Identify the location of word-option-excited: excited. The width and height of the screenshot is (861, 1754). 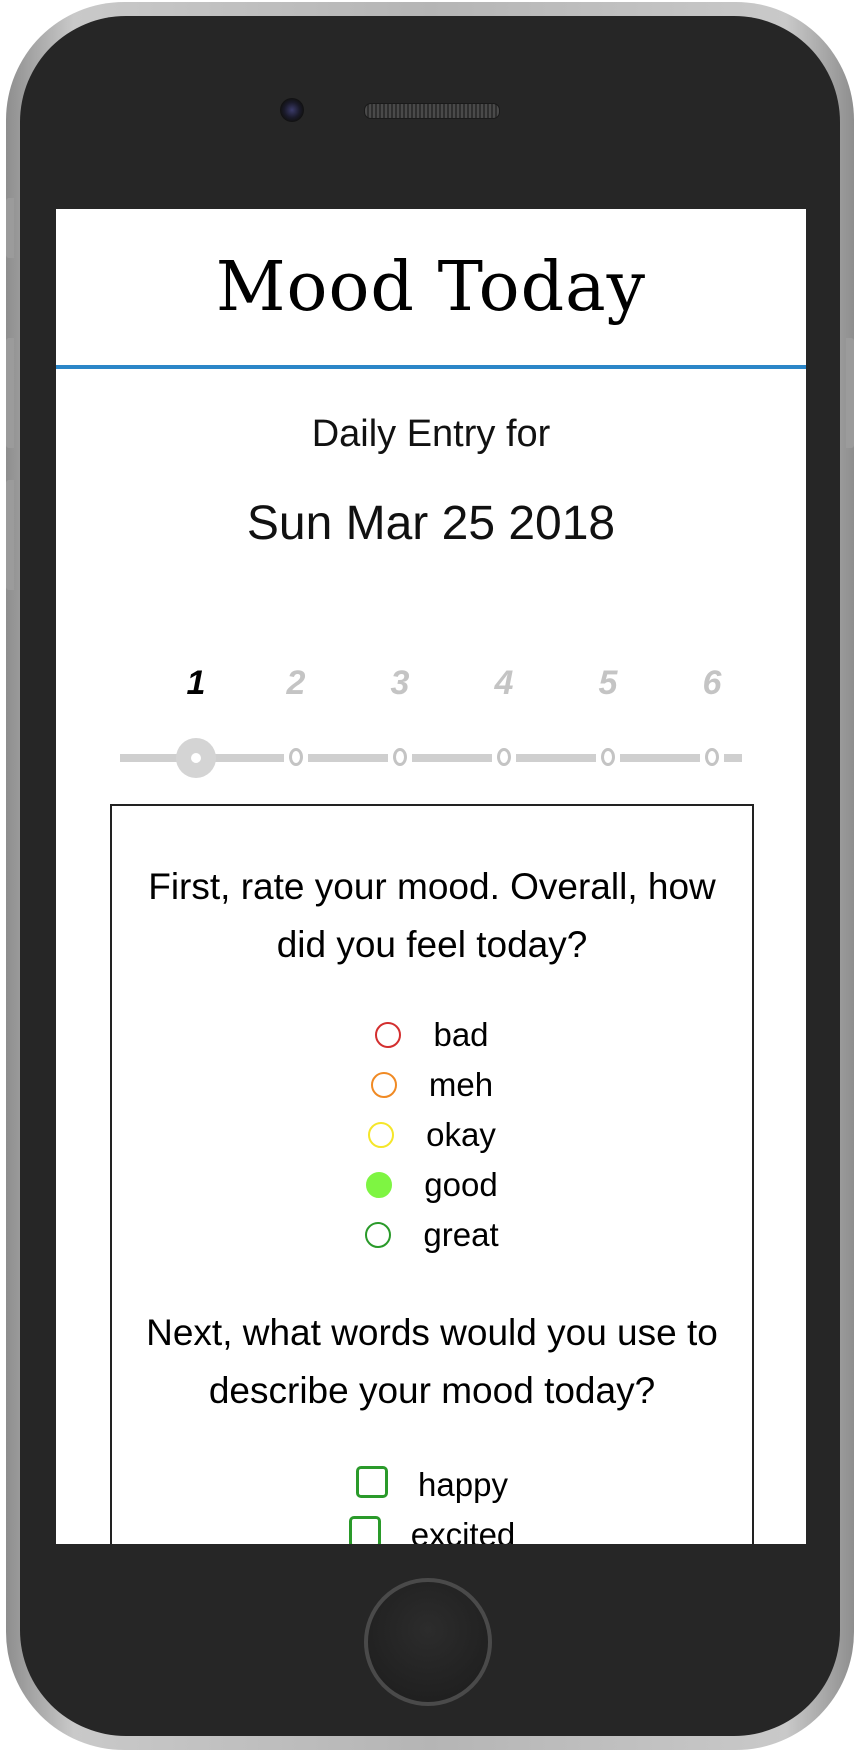
(432, 1527).